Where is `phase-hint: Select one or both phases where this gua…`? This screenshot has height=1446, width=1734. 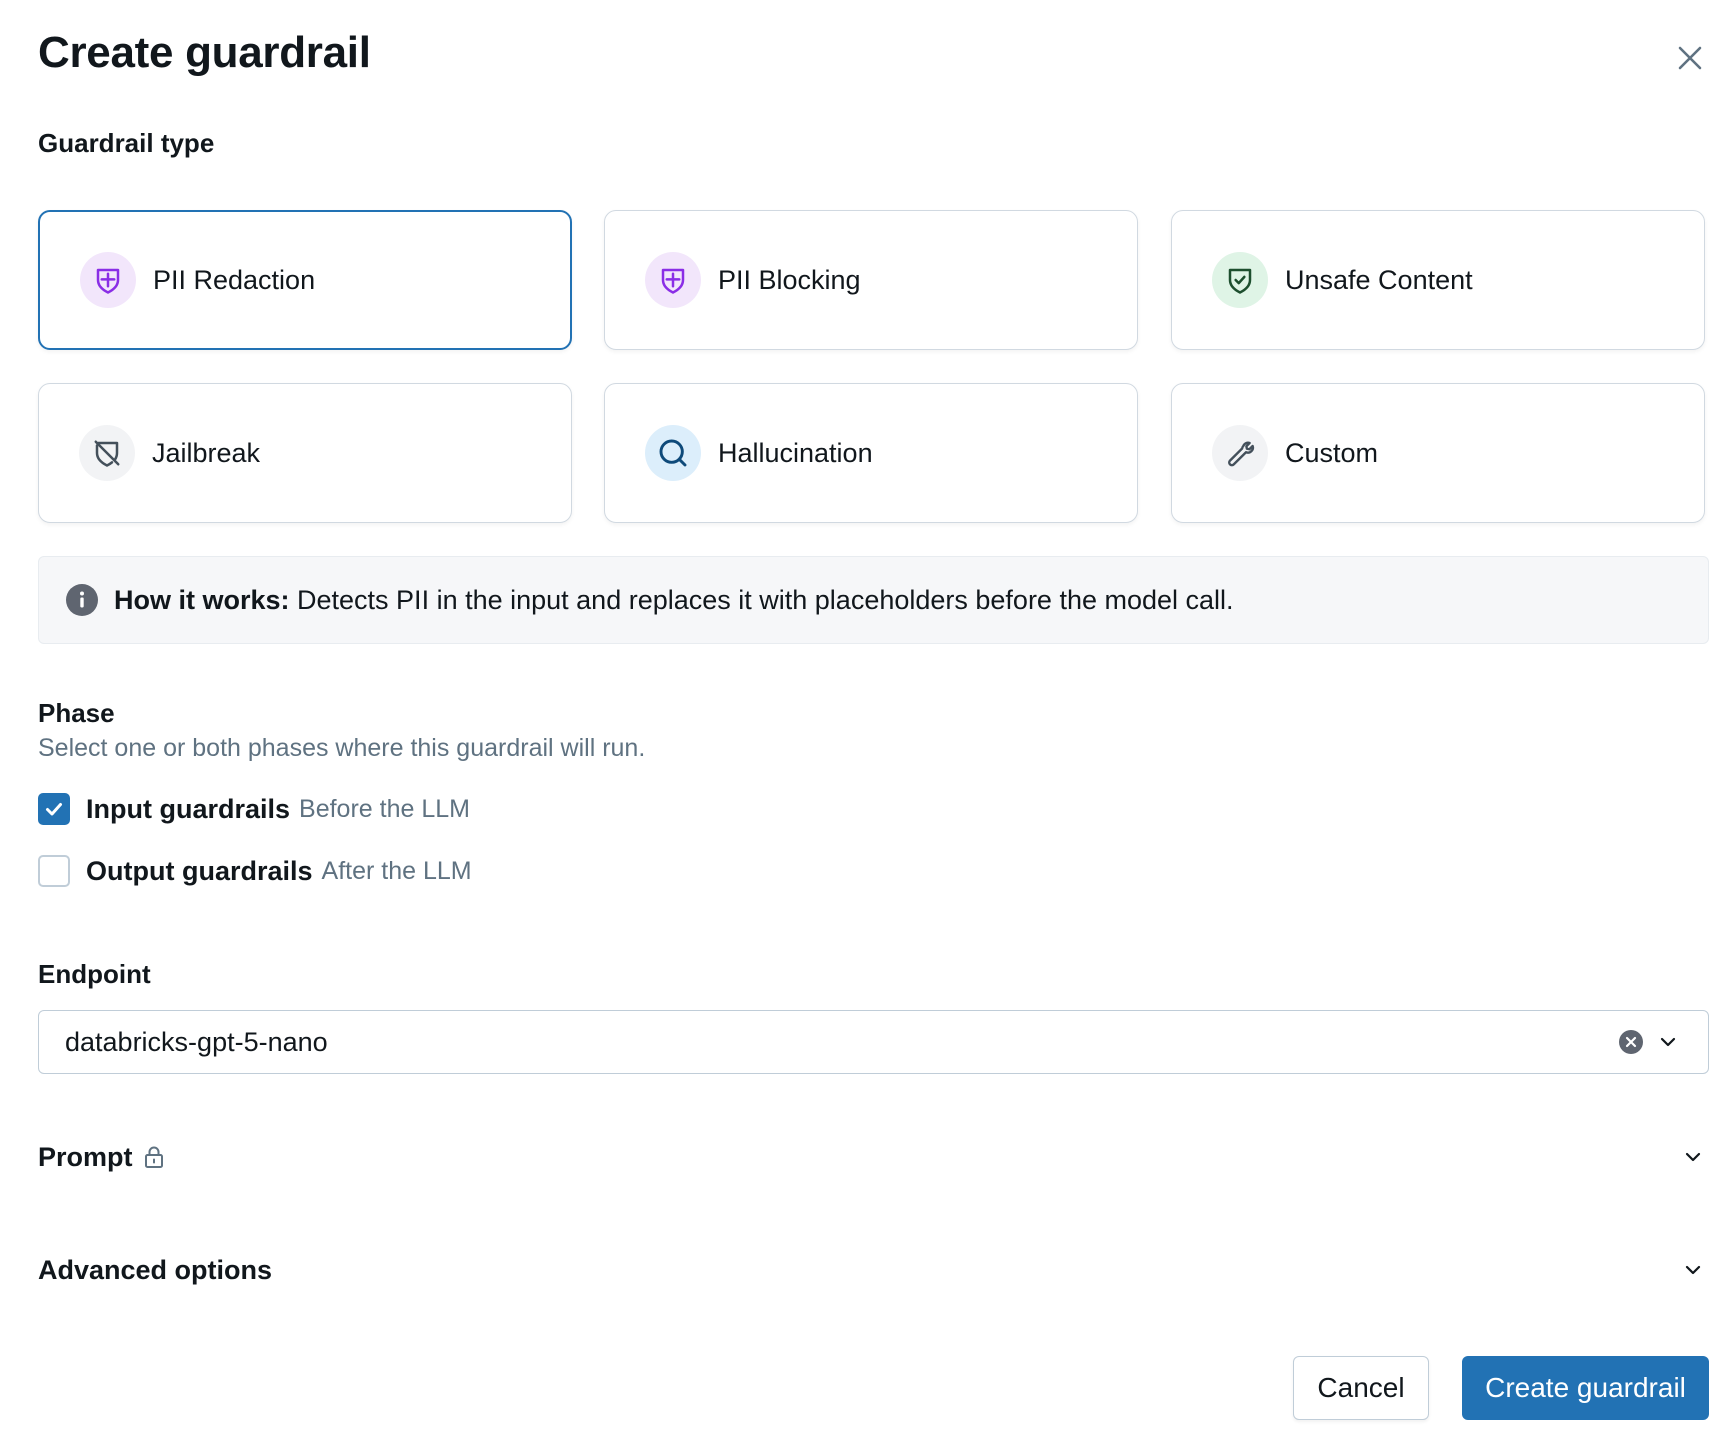
phase-hint: Select one or both phases where this gua… is located at coordinates (342, 748).